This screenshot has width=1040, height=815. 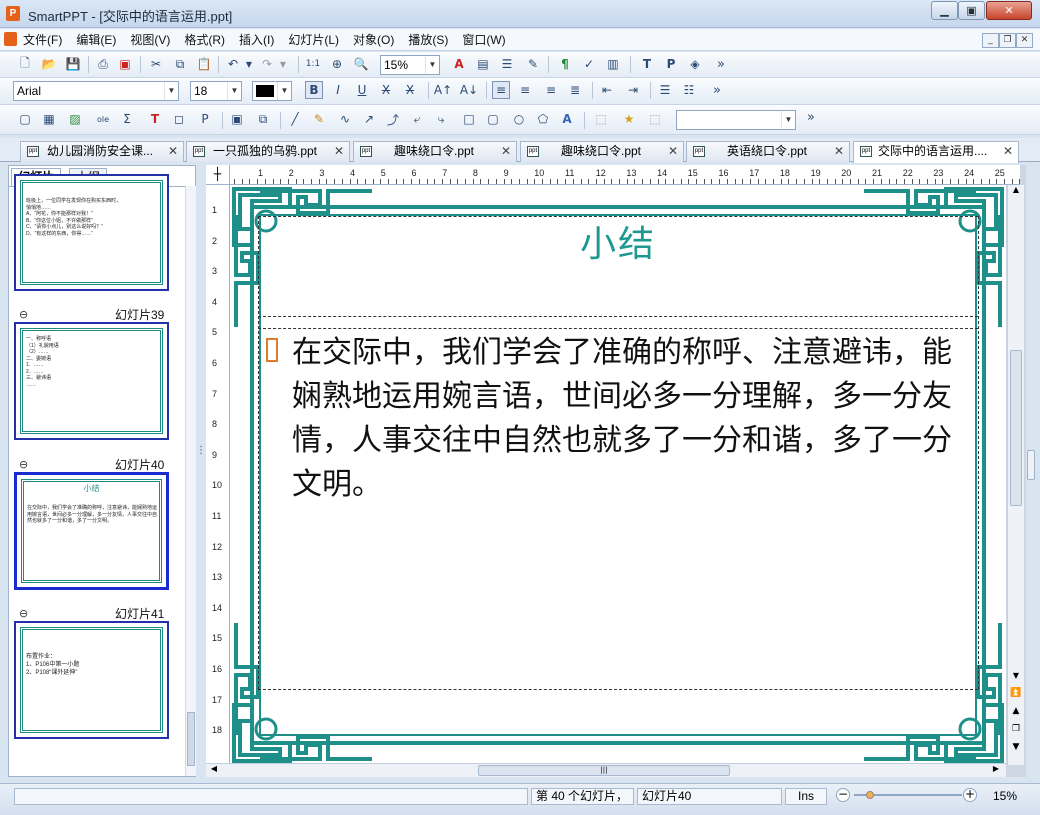 I want to click on curved-connector-icon: ⤷, so click(x=441, y=119).